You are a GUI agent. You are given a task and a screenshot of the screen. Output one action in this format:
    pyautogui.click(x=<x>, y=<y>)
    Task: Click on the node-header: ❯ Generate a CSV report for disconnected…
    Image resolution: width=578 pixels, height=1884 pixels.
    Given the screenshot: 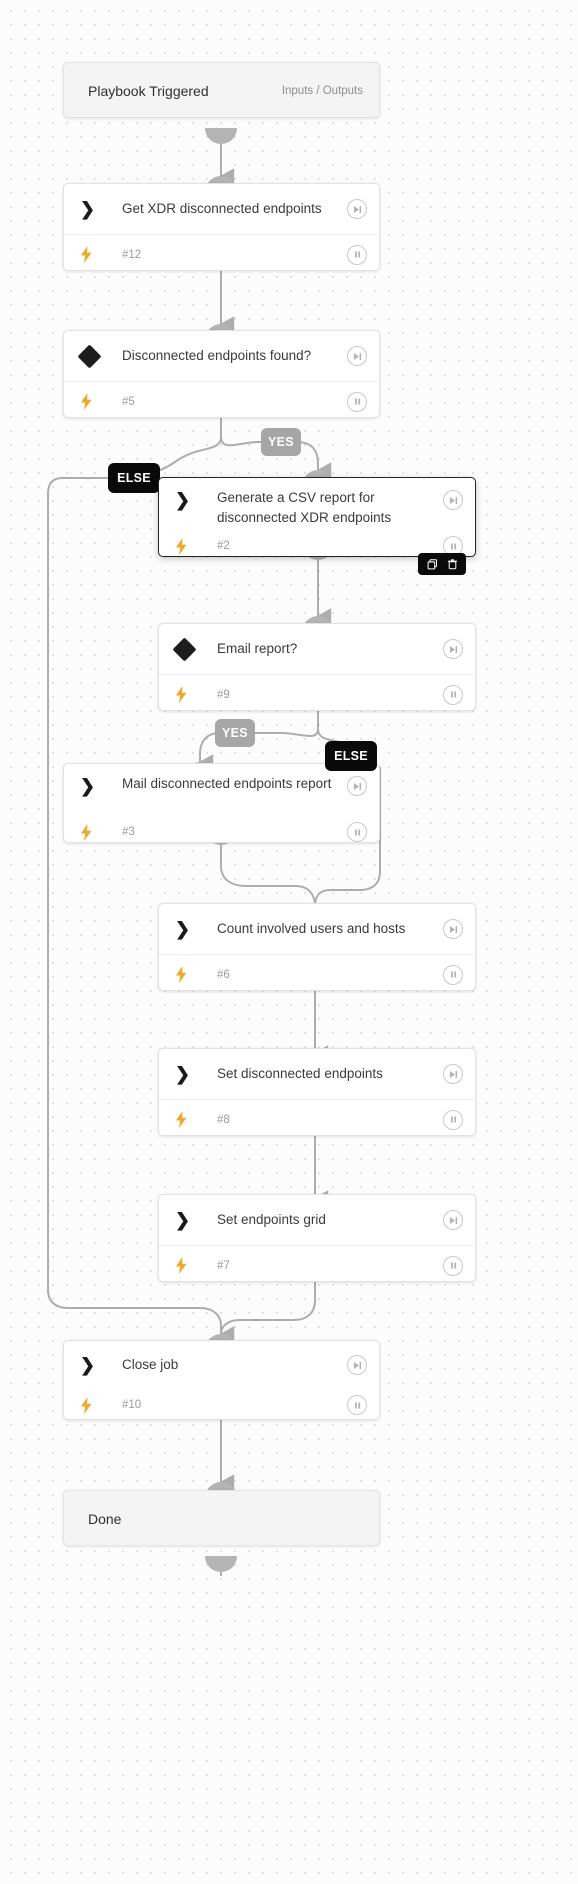 What is the action you would take?
    pyautogui.click(x=317, y=506)
    